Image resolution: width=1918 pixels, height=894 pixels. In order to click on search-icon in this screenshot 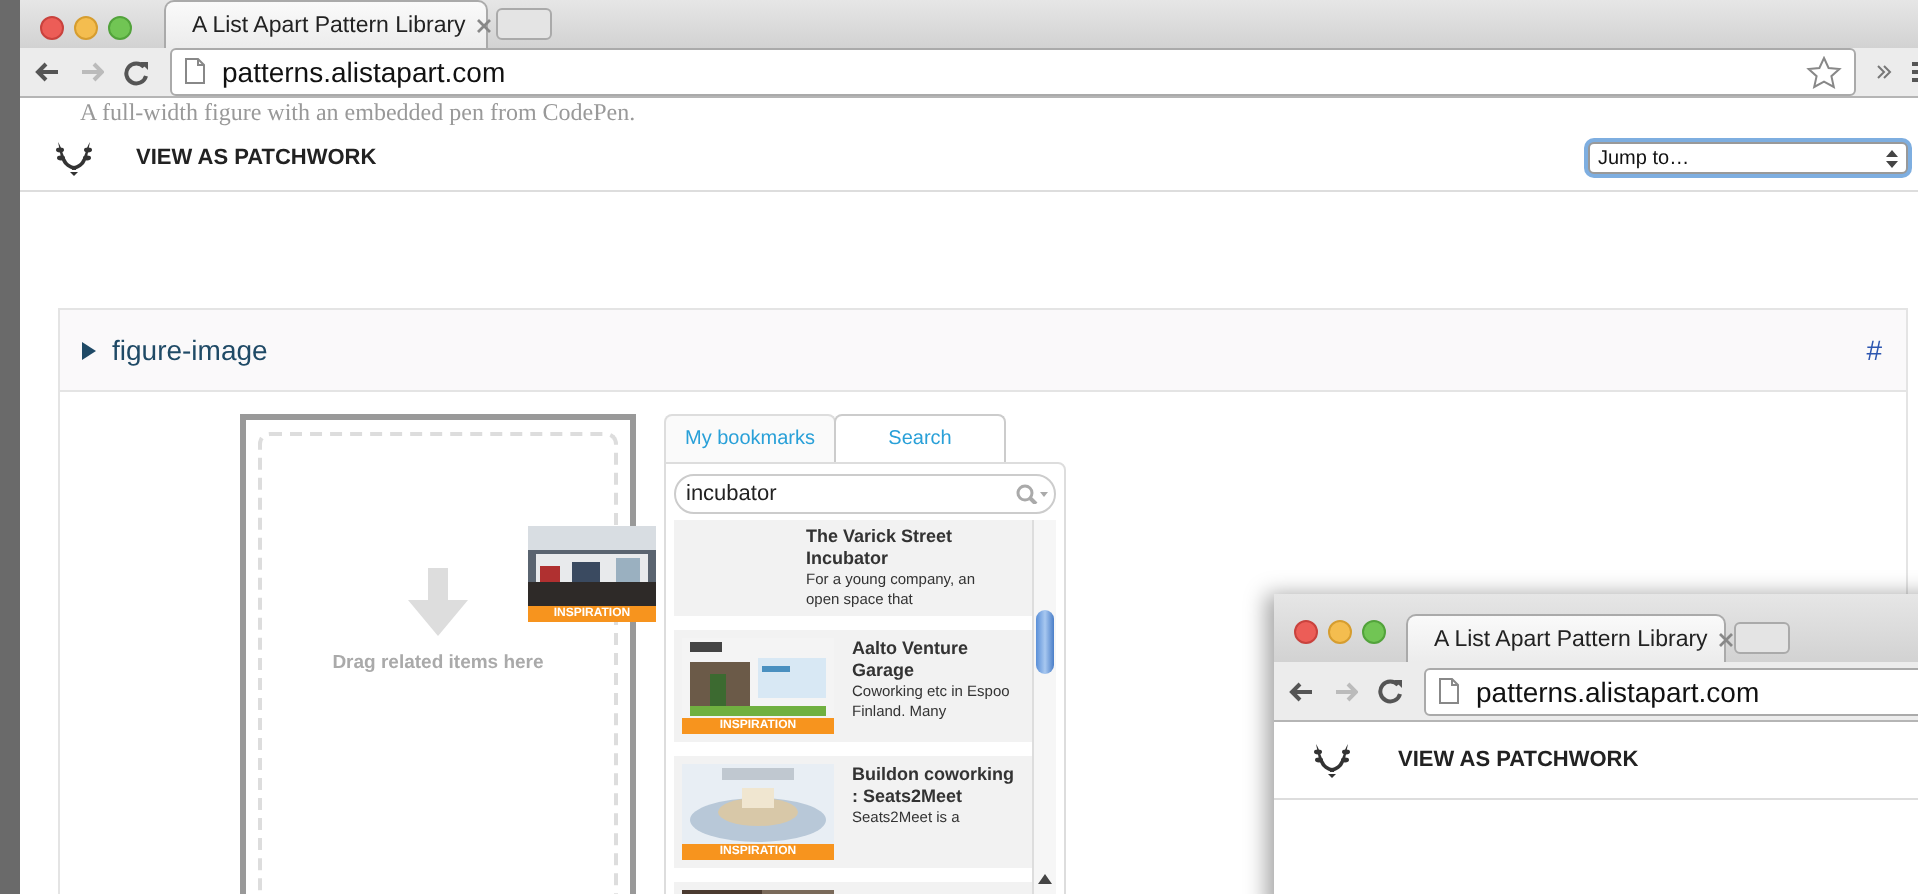, I will do `click(1032, 494)`.